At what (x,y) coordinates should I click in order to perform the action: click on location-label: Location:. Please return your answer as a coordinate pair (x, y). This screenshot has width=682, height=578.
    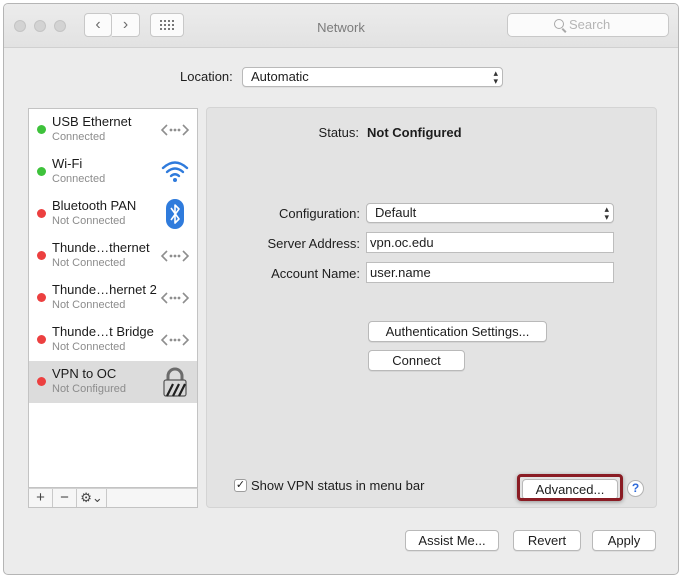
    Looking at the image, I should click on (206, 76).